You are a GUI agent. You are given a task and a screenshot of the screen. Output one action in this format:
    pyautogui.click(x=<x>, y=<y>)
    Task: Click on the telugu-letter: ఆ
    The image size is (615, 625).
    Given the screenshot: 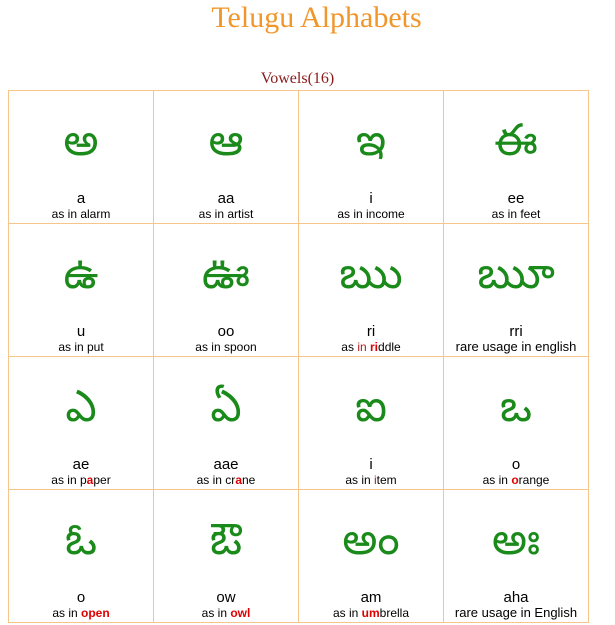 What is the action you would take?
    pyautogui.click(x=226, y=140)
    